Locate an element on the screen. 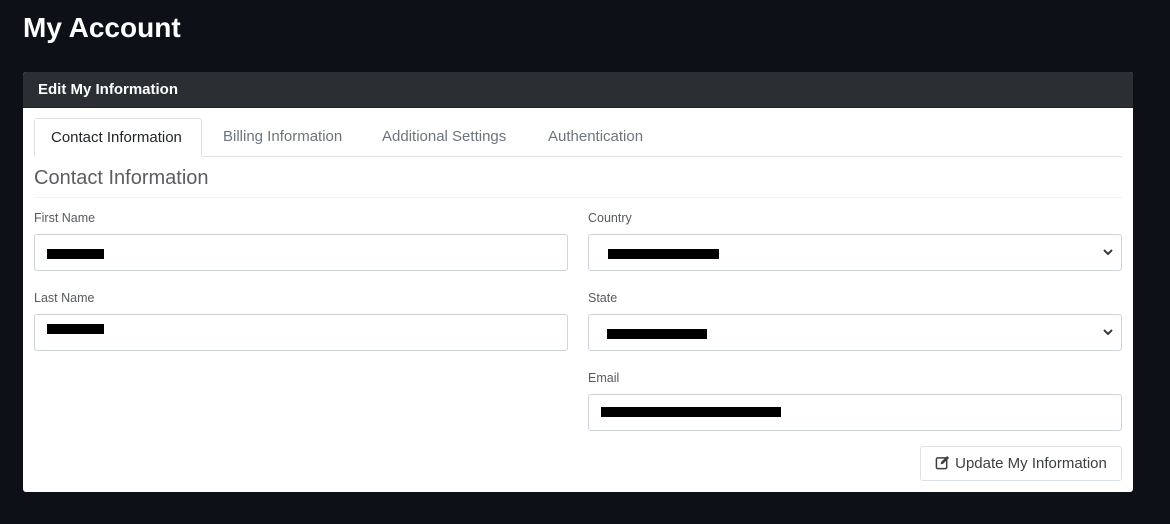 The image size is (1170, 524). section-divider is located at coordinates (578, 197).